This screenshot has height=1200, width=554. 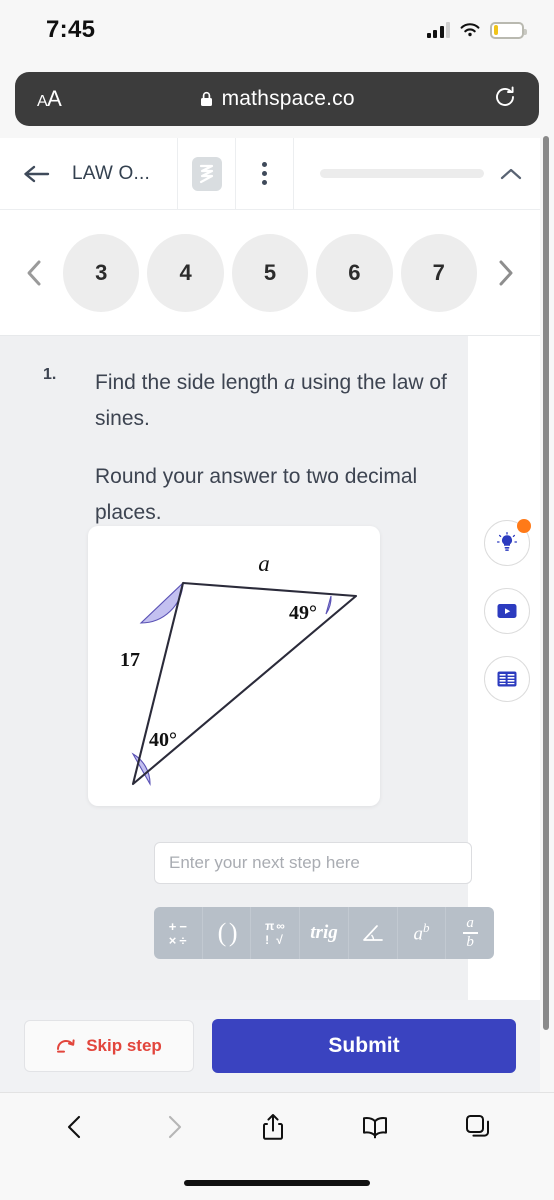 I want to click on pagination-prev-button, so click(x=34, y=273).